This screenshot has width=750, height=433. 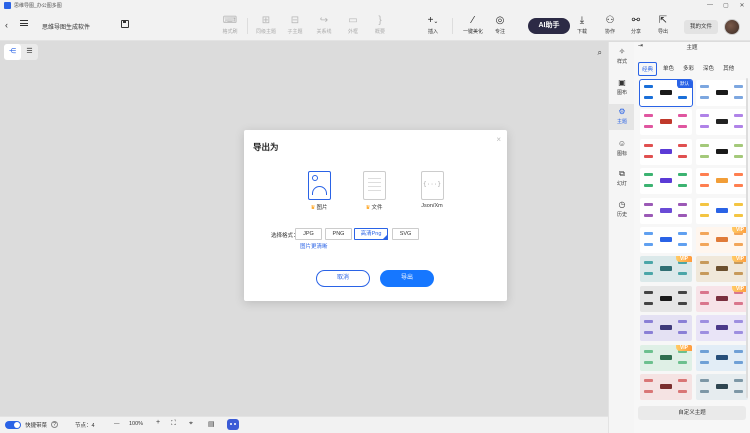 What do you see at coordinates (701, 27) in the screenshot?
I see `my-files-button: 我的文件` at bounding box center [701, 27].